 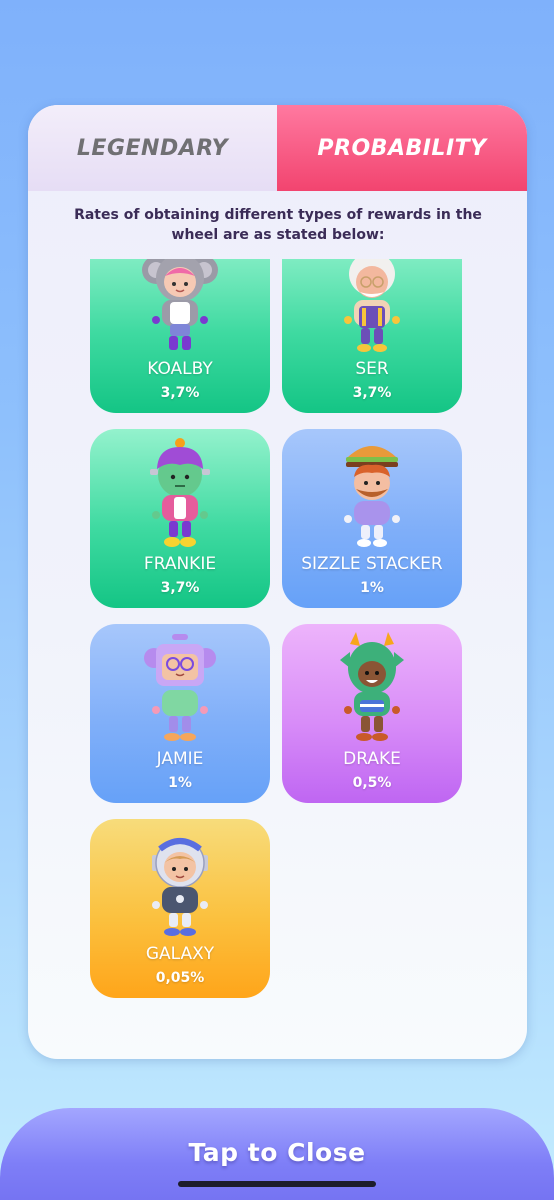 I want to click on reward-card-jamie: JAMIE 1%, so click(x=180, y=713).